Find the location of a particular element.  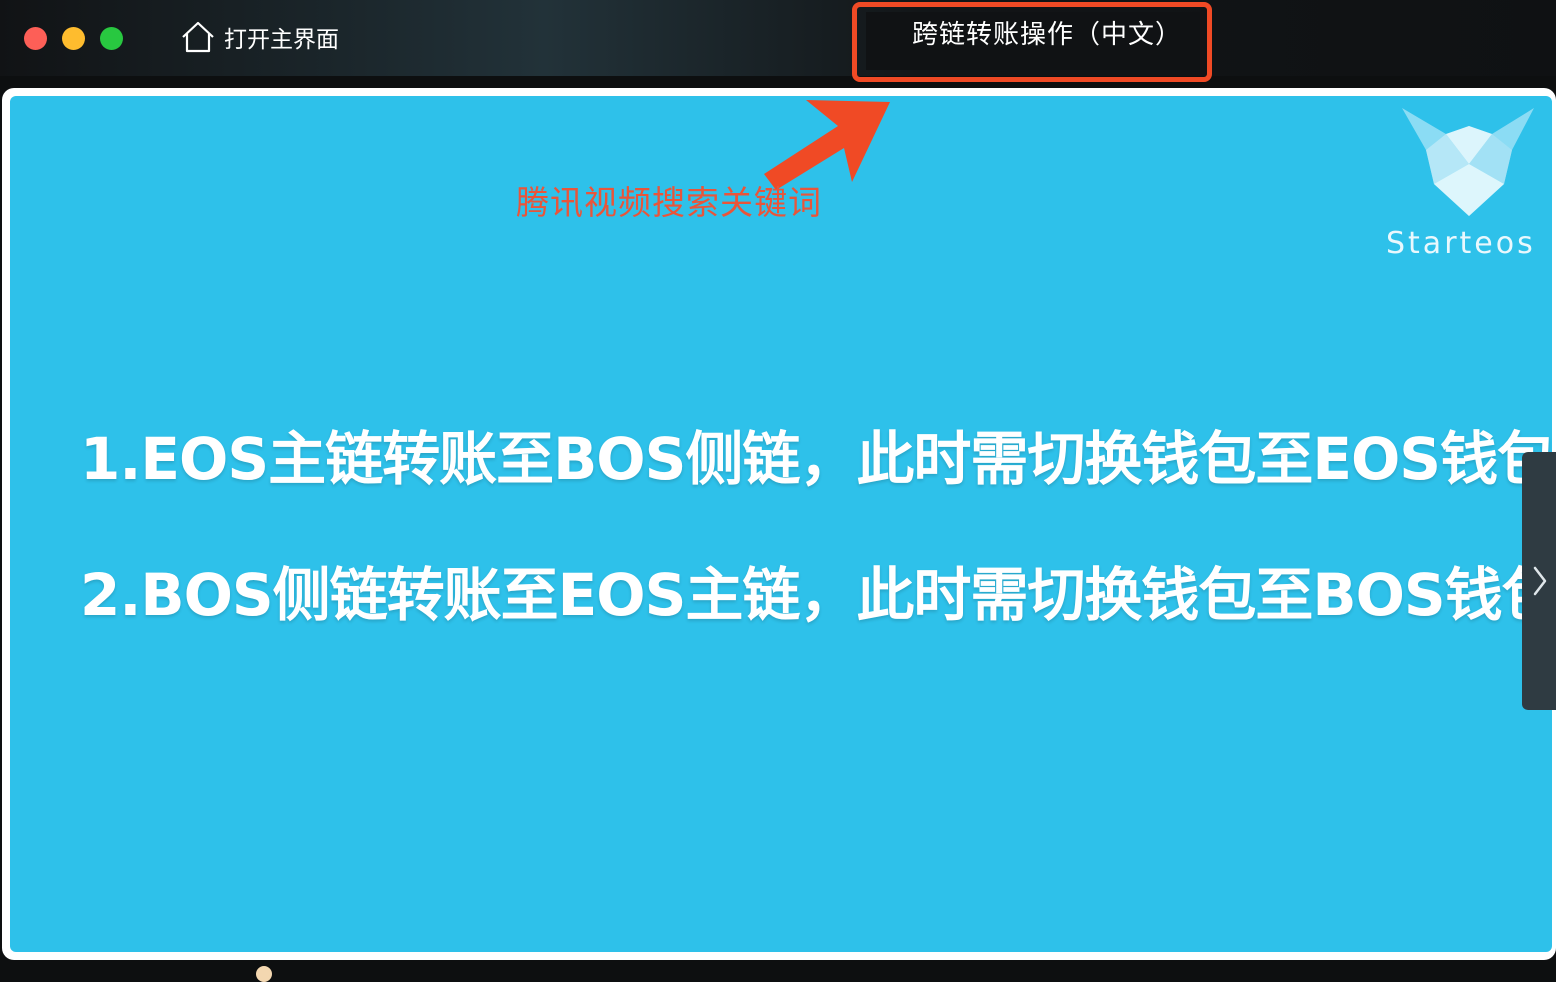

instruction-line-2: 2.BOS侧链转账至EOS主链，此时需切换钱包至BOS钱包 is located at coordinates (818, 595).